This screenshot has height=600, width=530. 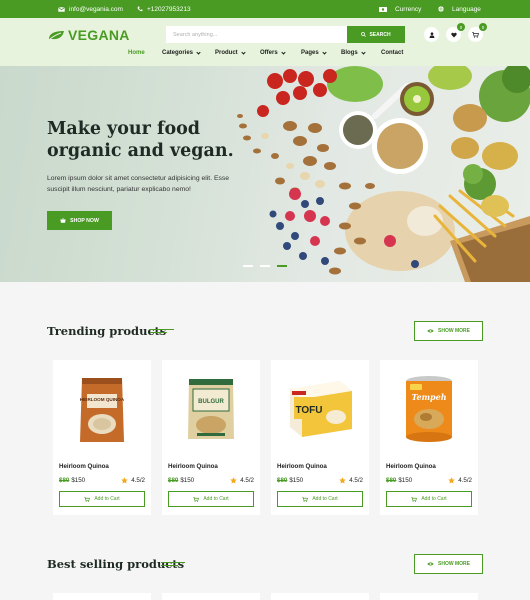 What do you see at coordinates (461, 27) in the screenshot?
I see `wishlist-count-badge: 0` at bounding box center [461, 27].